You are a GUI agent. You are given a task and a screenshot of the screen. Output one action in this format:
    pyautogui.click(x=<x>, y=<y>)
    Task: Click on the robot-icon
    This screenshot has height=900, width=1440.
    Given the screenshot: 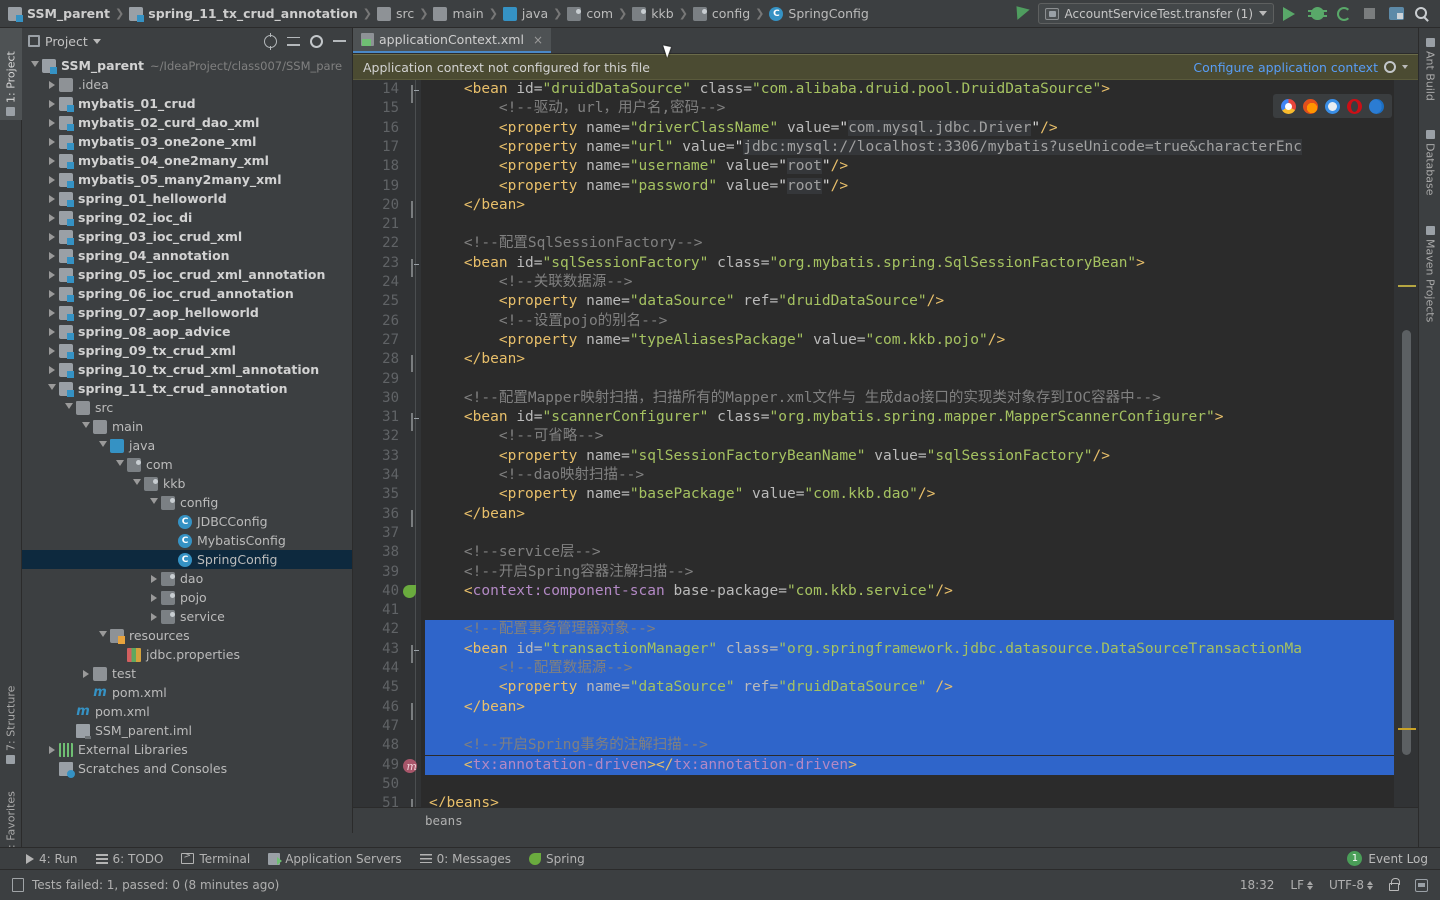 What is the action you would take?
    pyautogui.click(x=1421, y=885)
    